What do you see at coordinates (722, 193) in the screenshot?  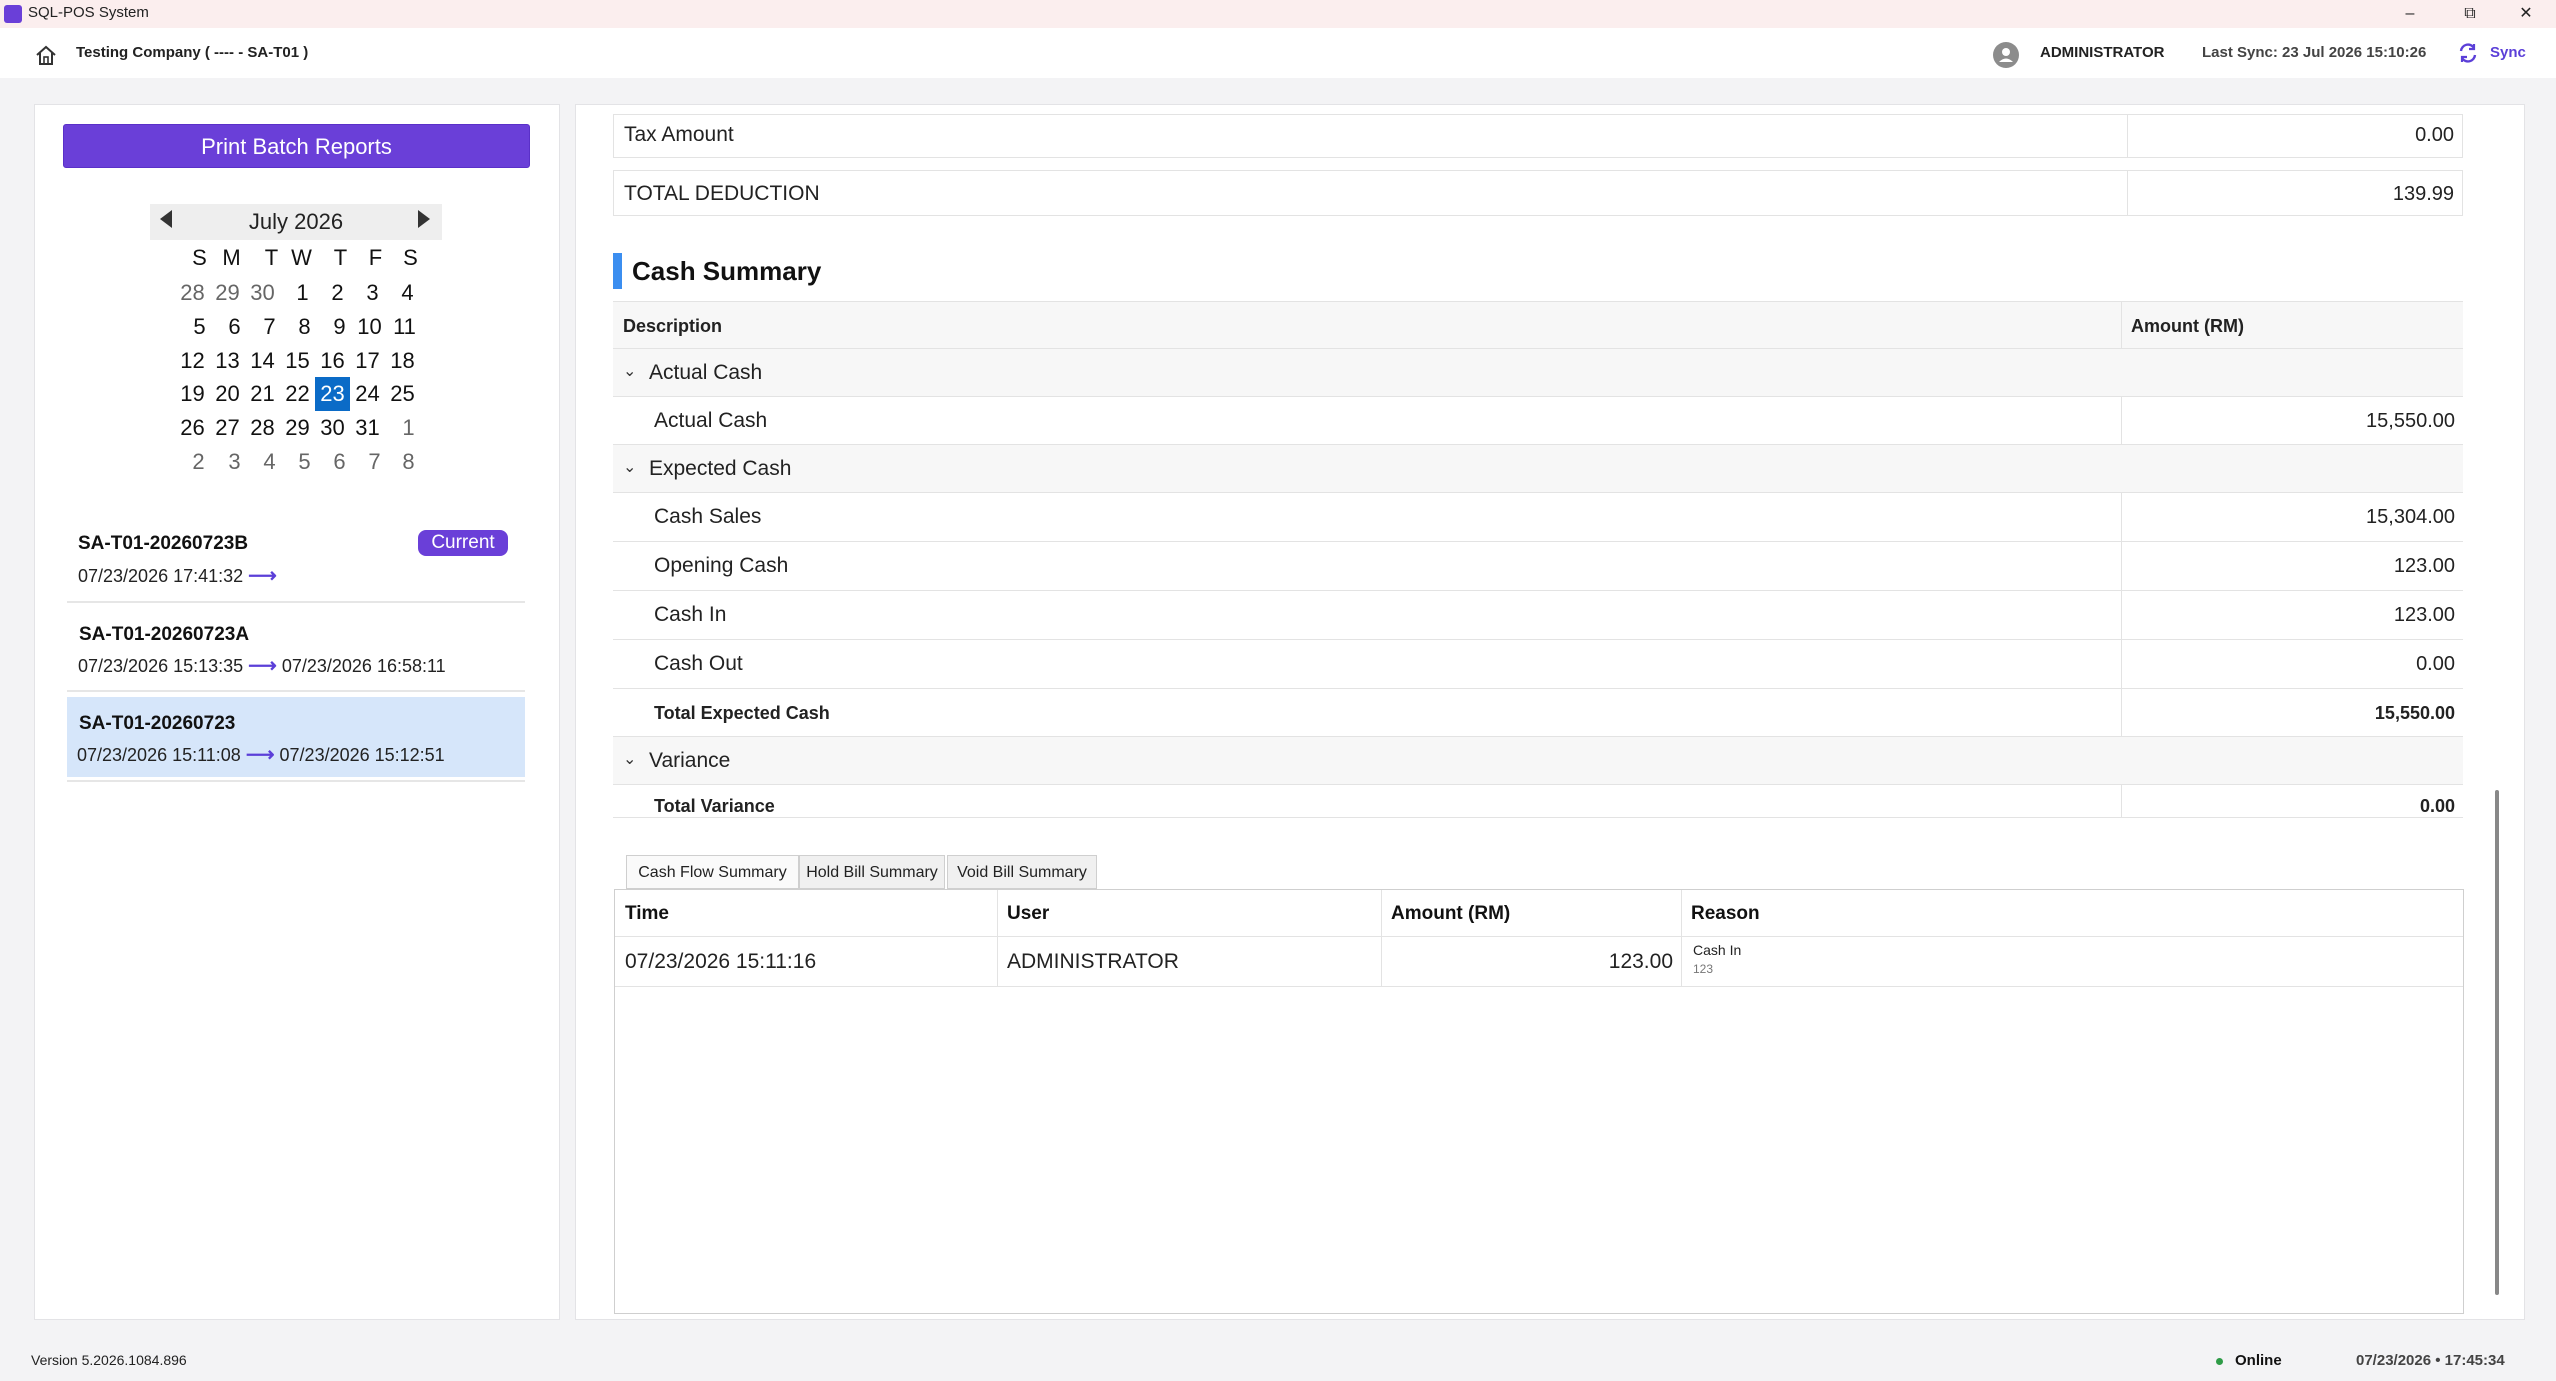 I see `total-deduction-label: TOTAL DEDUCTION` at bounding box center [722, 193].